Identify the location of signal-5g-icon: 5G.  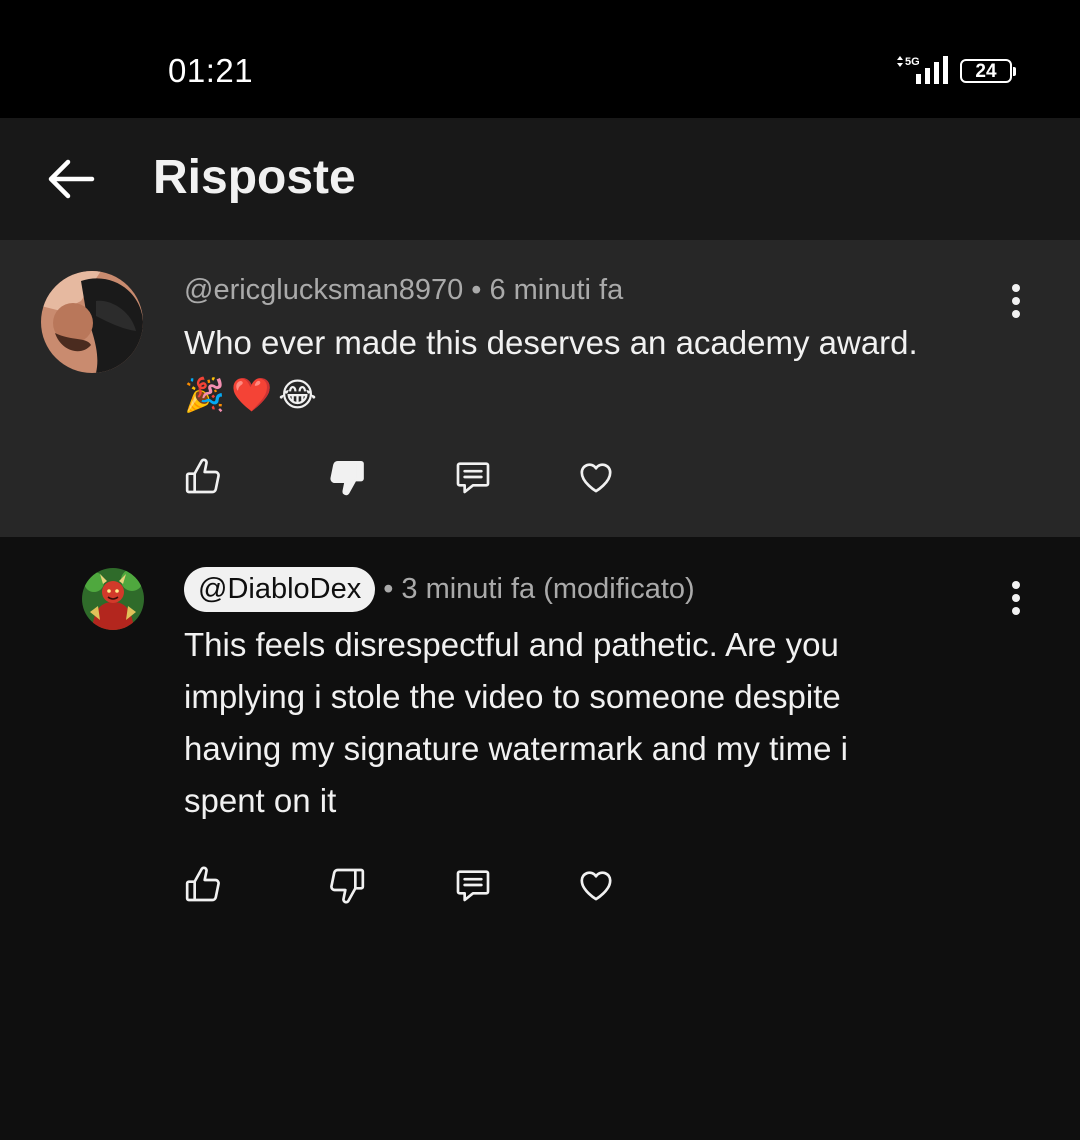
(922, 70).